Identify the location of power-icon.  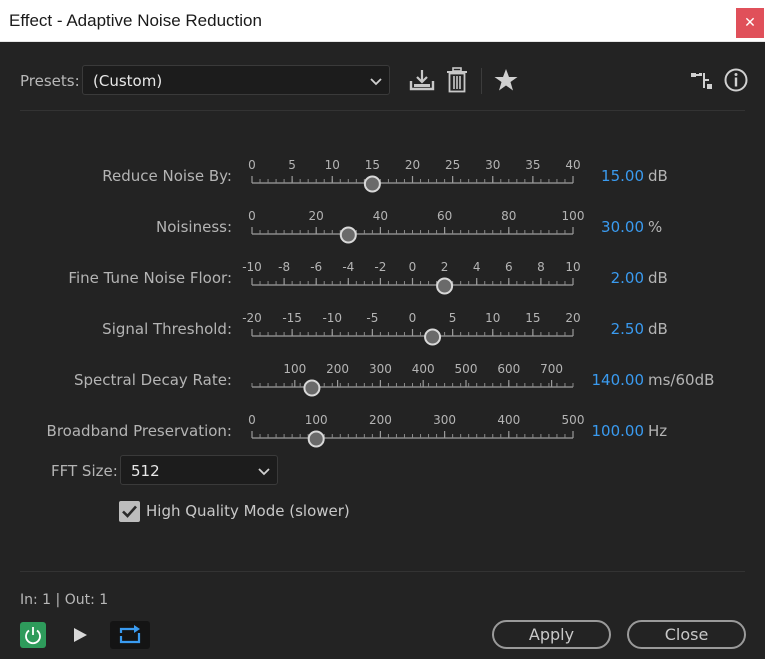
(33, 636).